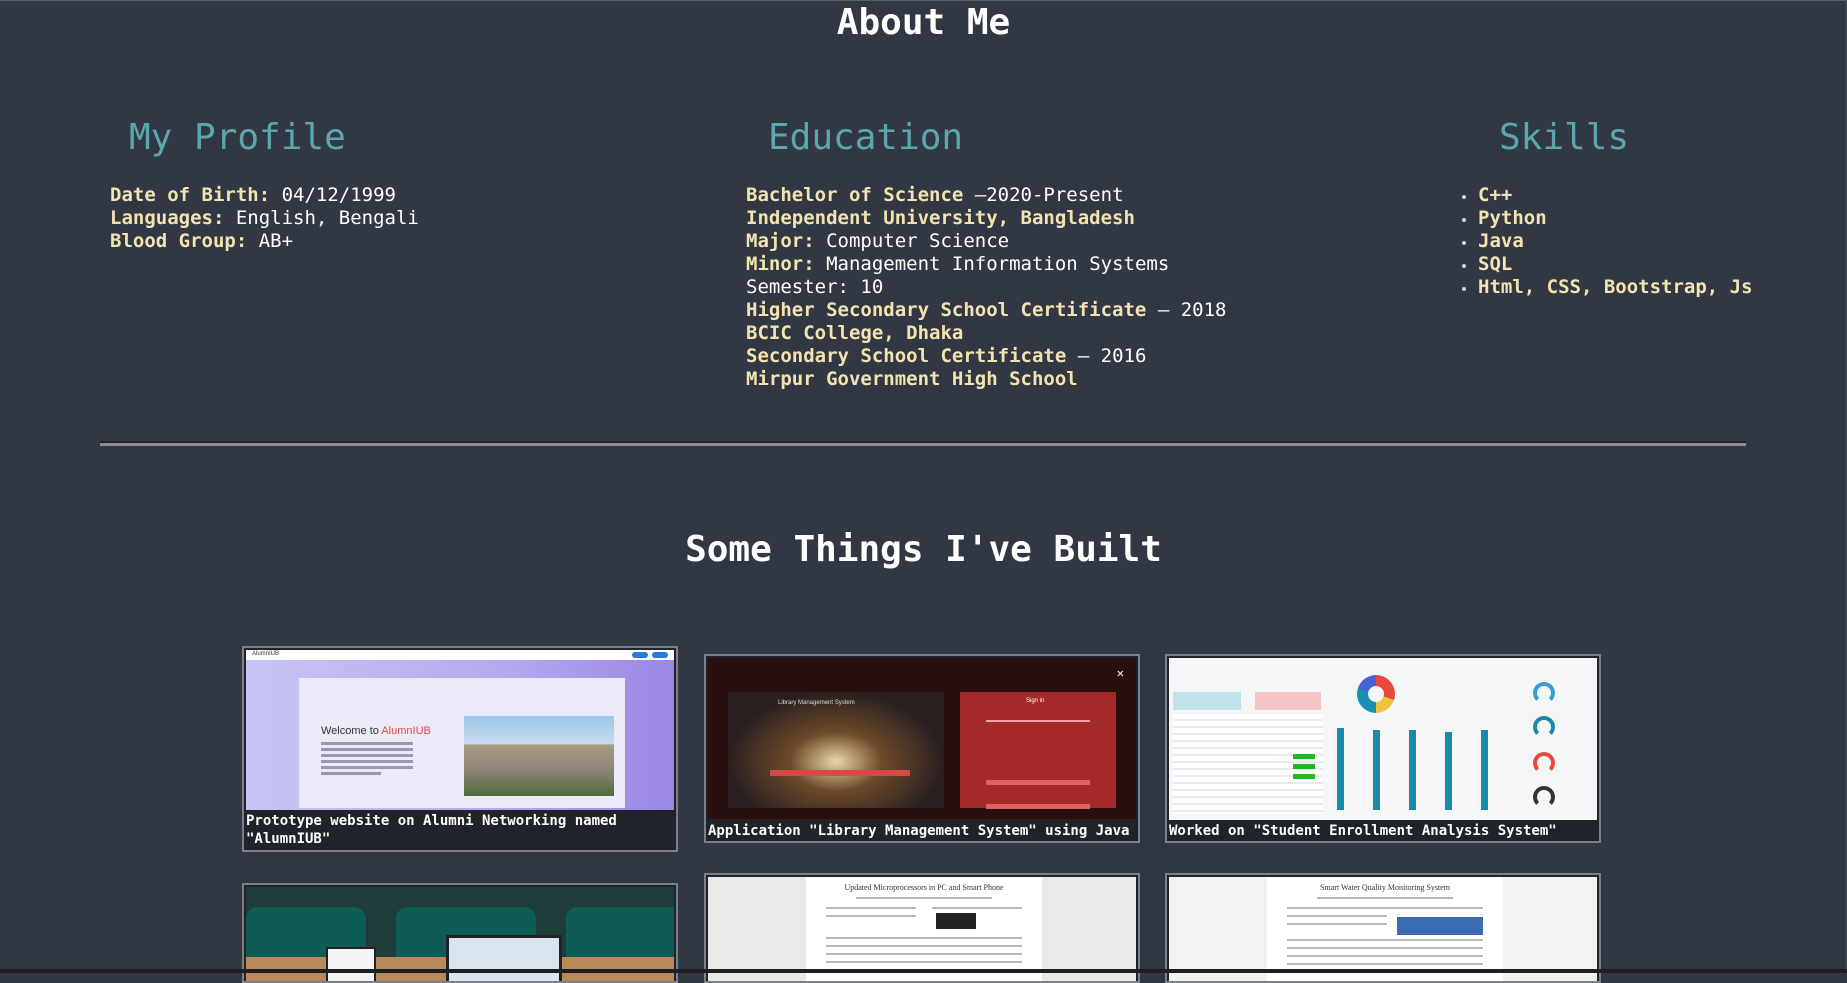  Describe the element at coordinates (855, 333) in the screenshot. I see `education-label: BCIC College, Dhaka` at that location.